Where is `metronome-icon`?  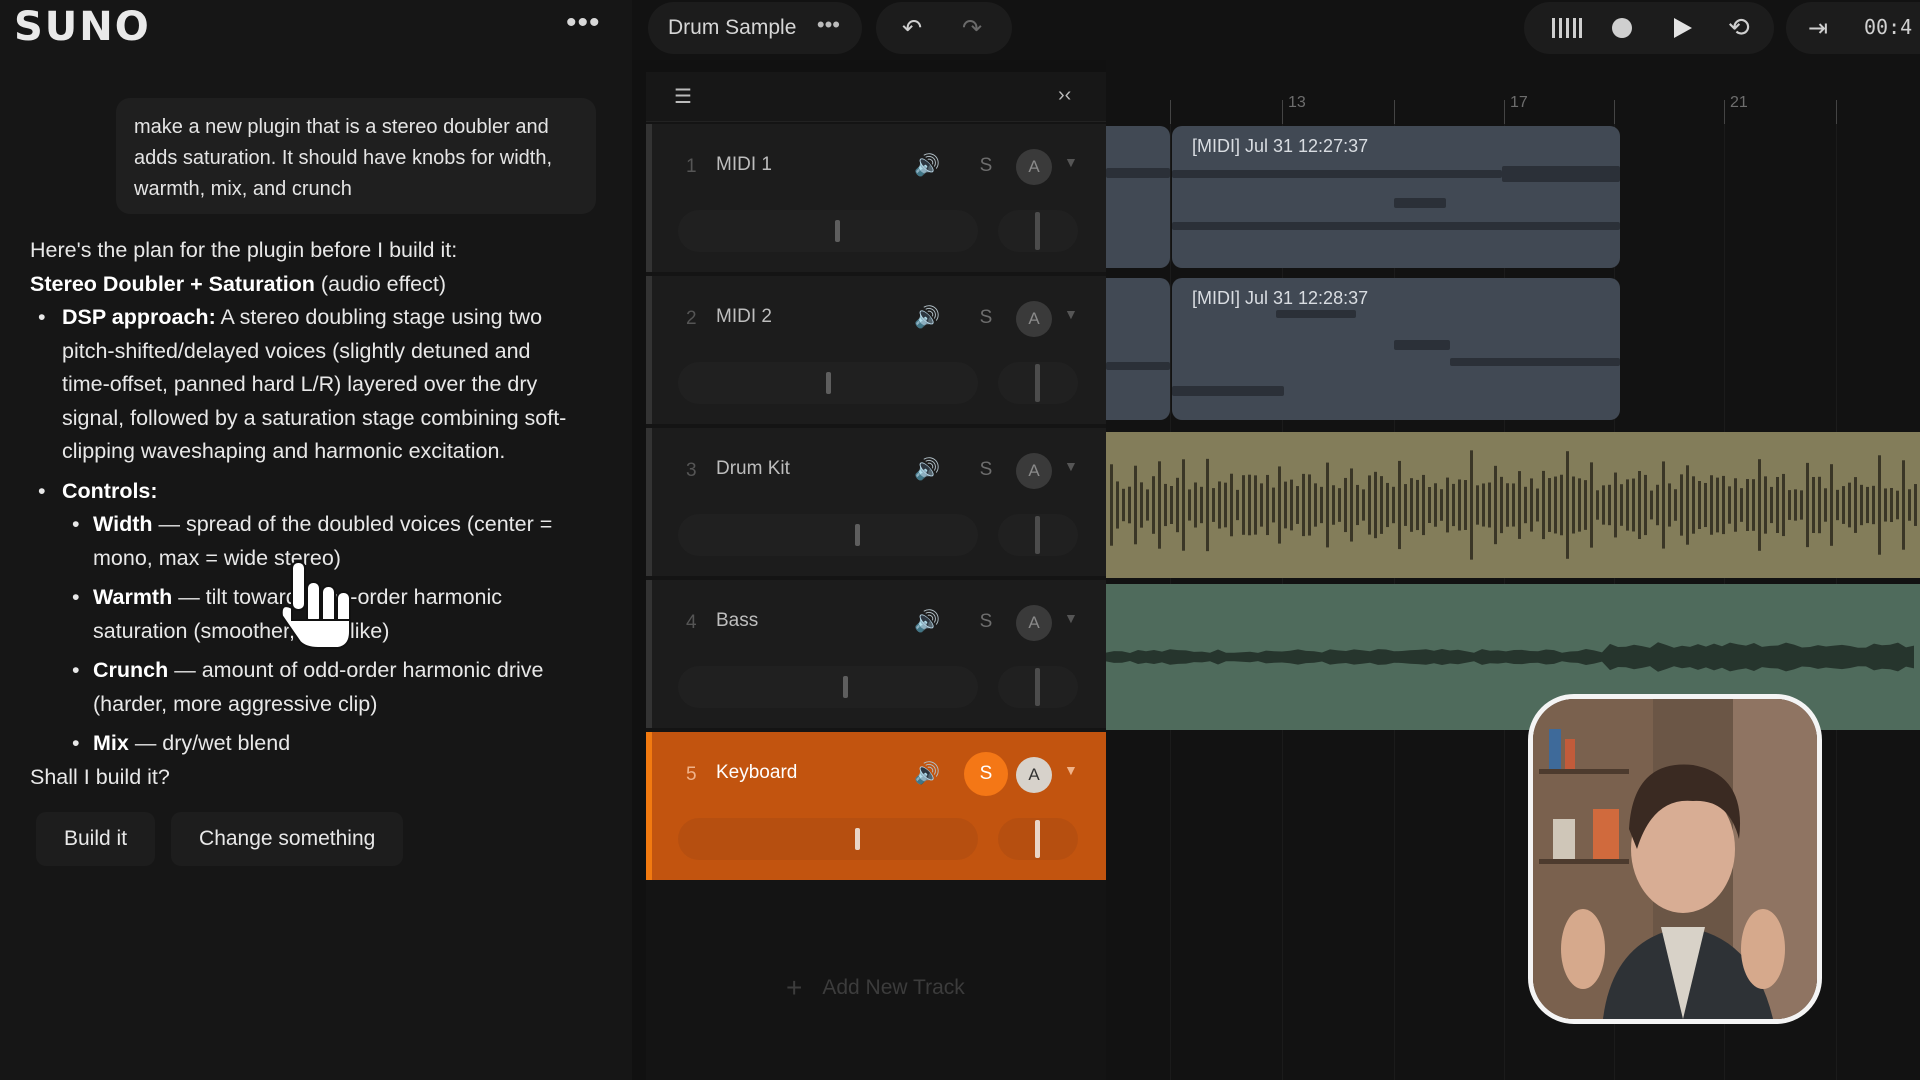
metronome-icon is located at coordinates (1566, 28).